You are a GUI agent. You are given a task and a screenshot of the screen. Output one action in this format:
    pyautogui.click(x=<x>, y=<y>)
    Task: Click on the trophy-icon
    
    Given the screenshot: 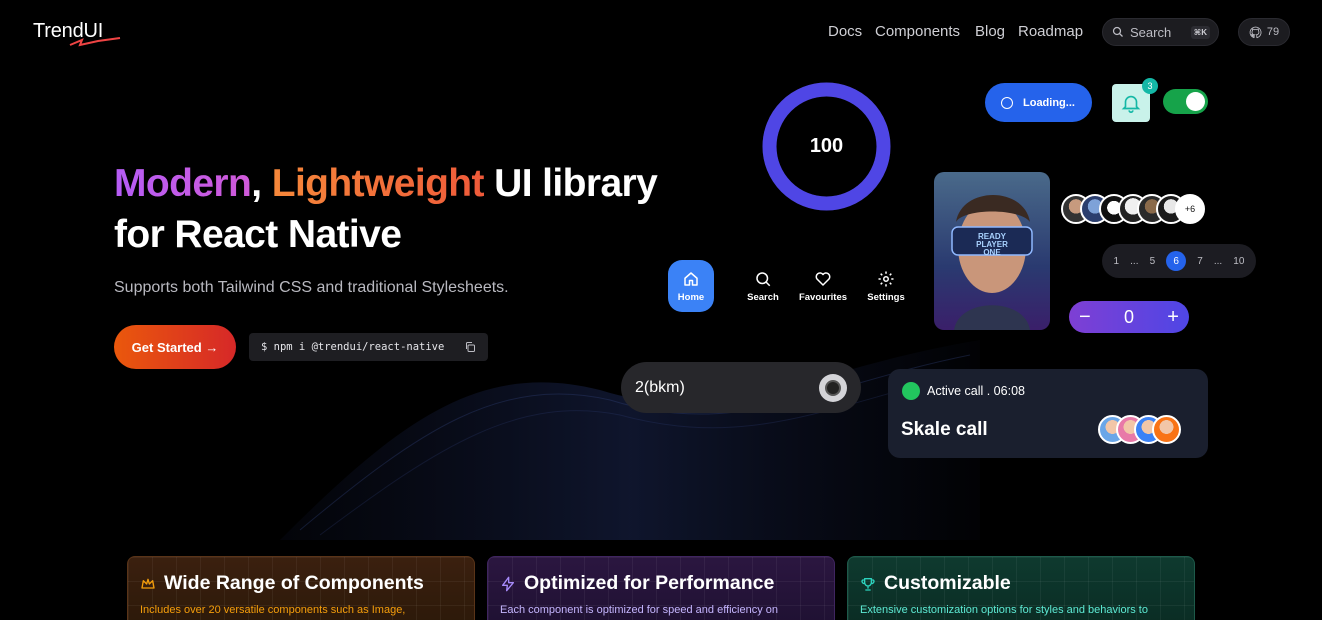 What is the action you would take?
    pyautogui.click(x=868, y=584)
    